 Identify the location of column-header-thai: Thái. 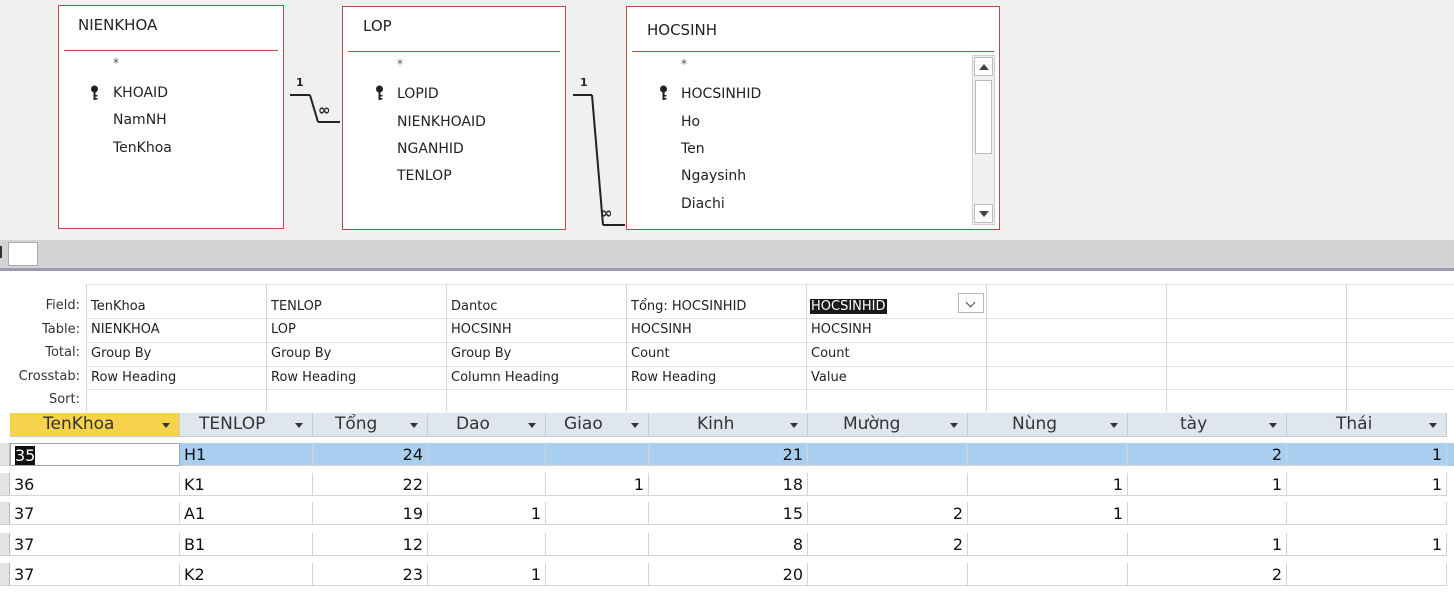
(1367, 425).